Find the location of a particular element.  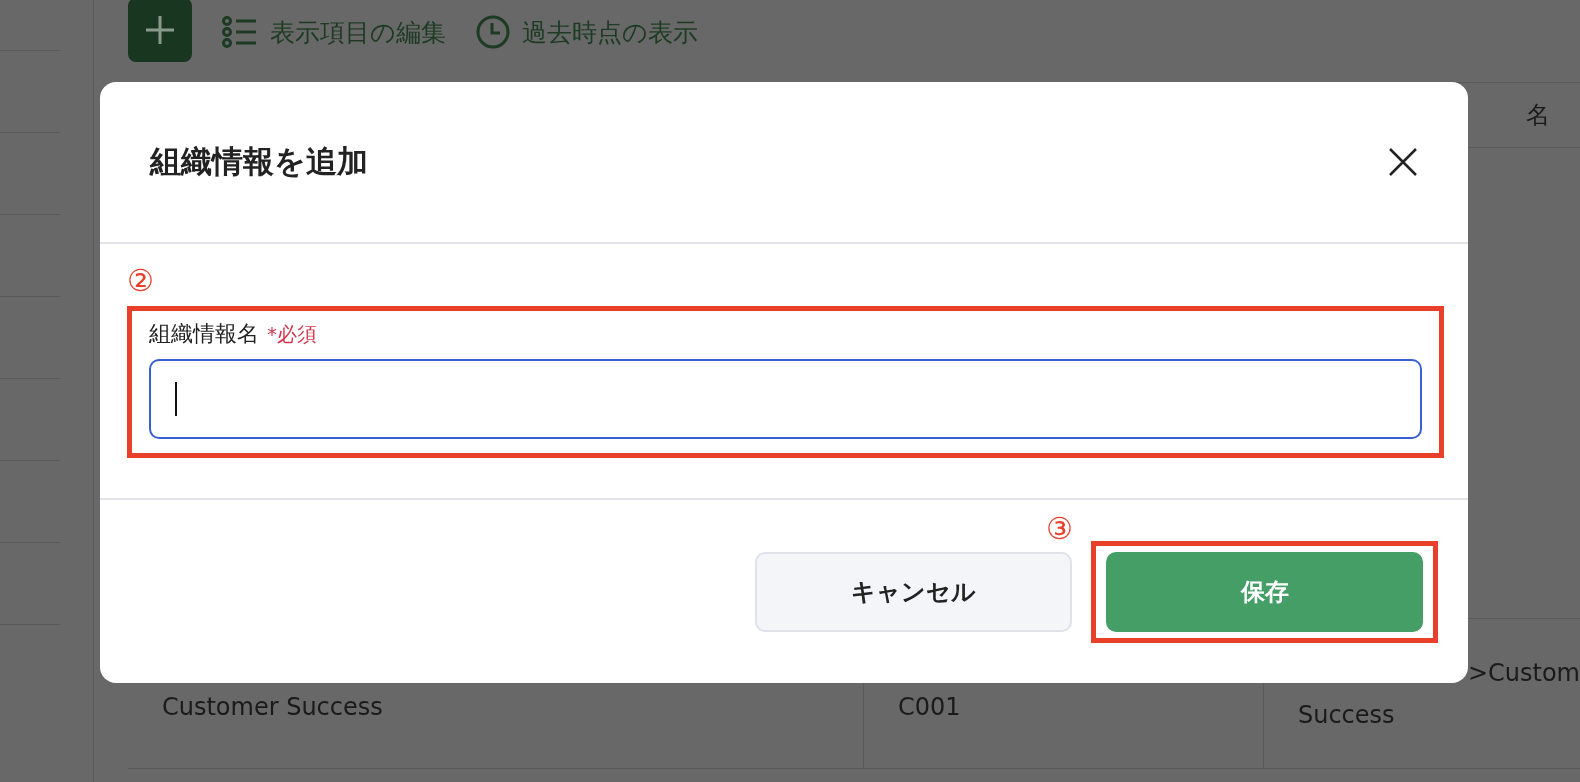

text-cursor is located at coordinates (176, 399).